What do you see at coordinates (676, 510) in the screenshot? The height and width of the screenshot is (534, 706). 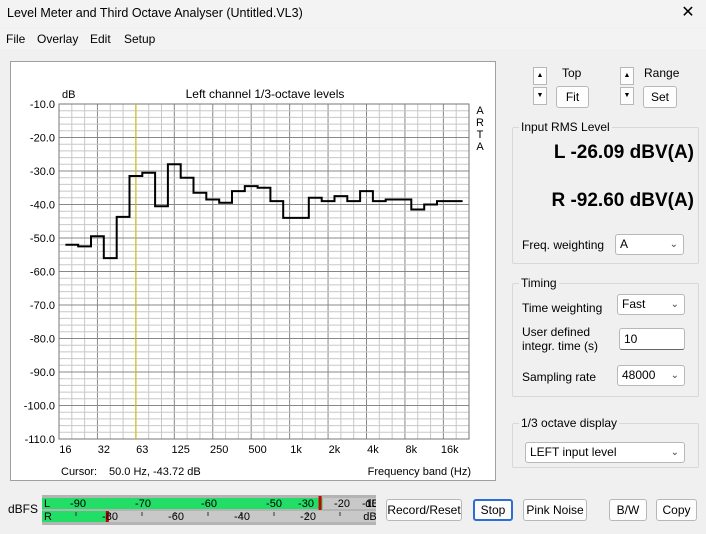 I see `copy-button: Copy` at bounding box center [676, 510].